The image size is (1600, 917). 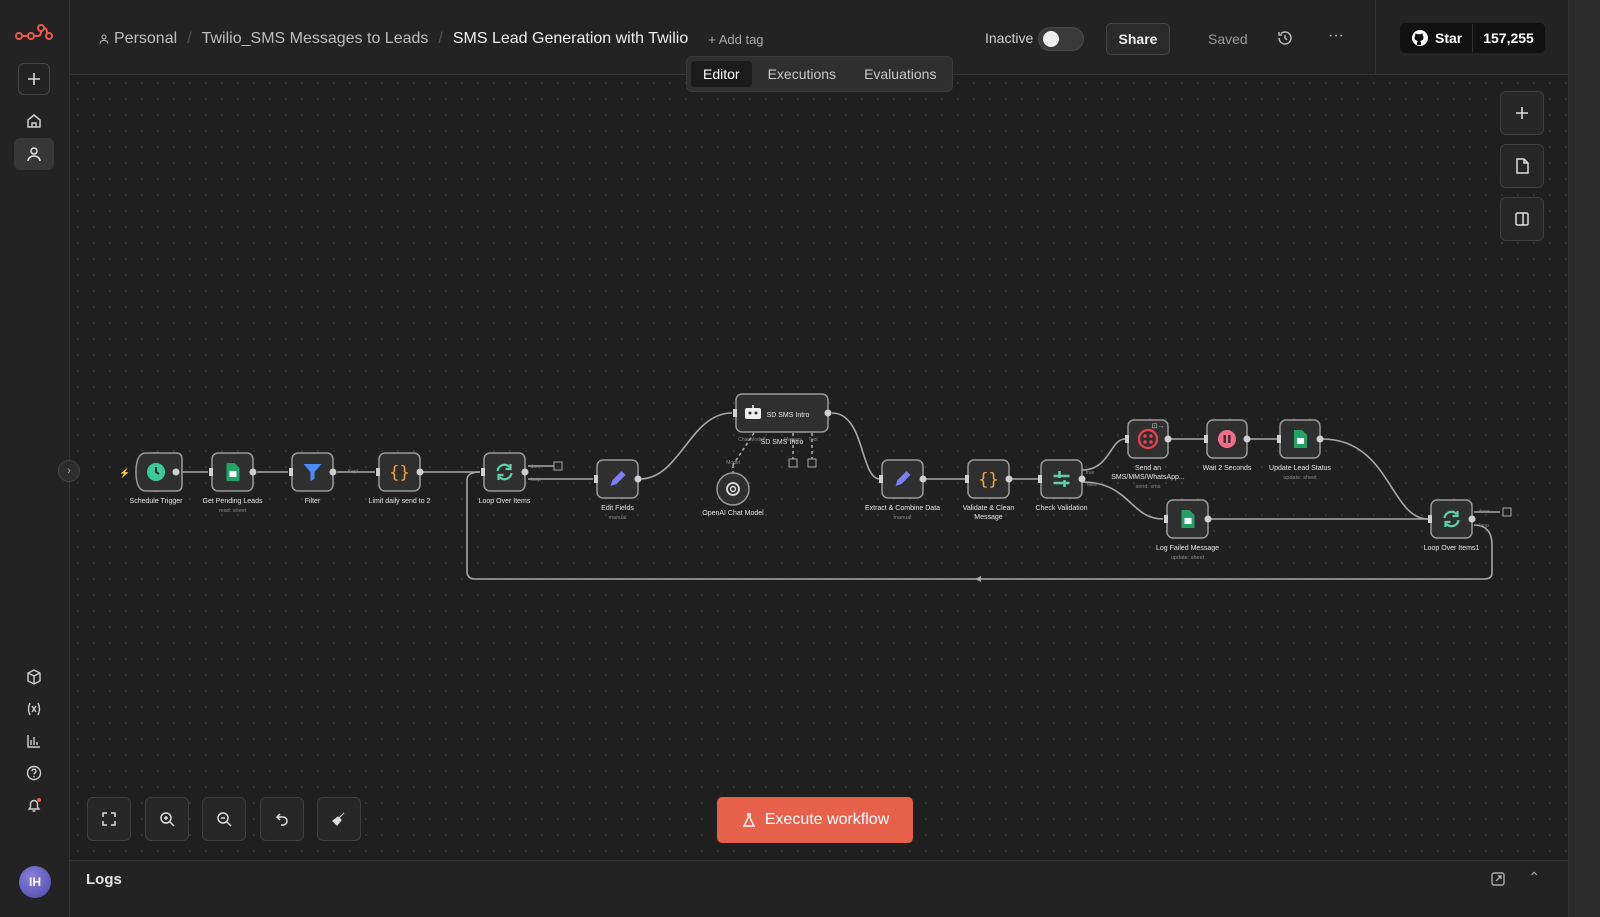 What do you see at coordinates (617, 508) in the screenshot?
I see `node-title: Edit Fields` at bounding box center [617, 508].